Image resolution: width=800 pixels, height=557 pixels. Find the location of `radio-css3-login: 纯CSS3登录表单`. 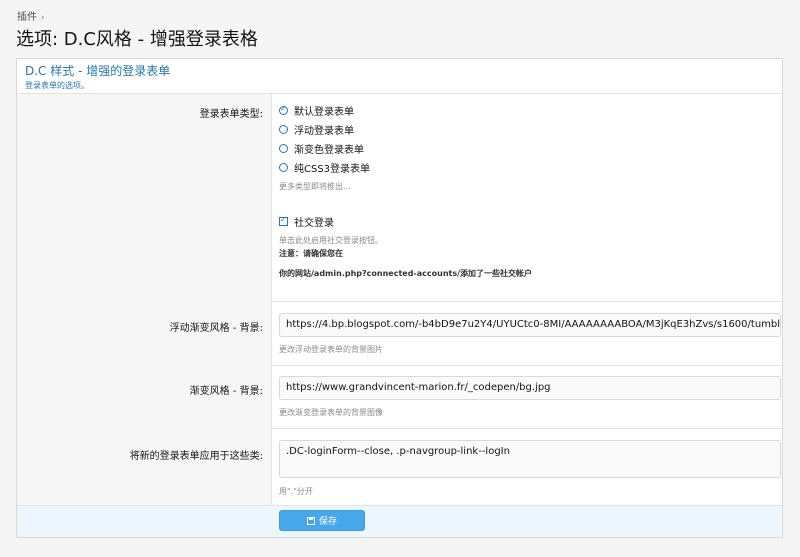

radio-css3-login: 纯CSS3登录表单 is located at coordinates (324, 167).